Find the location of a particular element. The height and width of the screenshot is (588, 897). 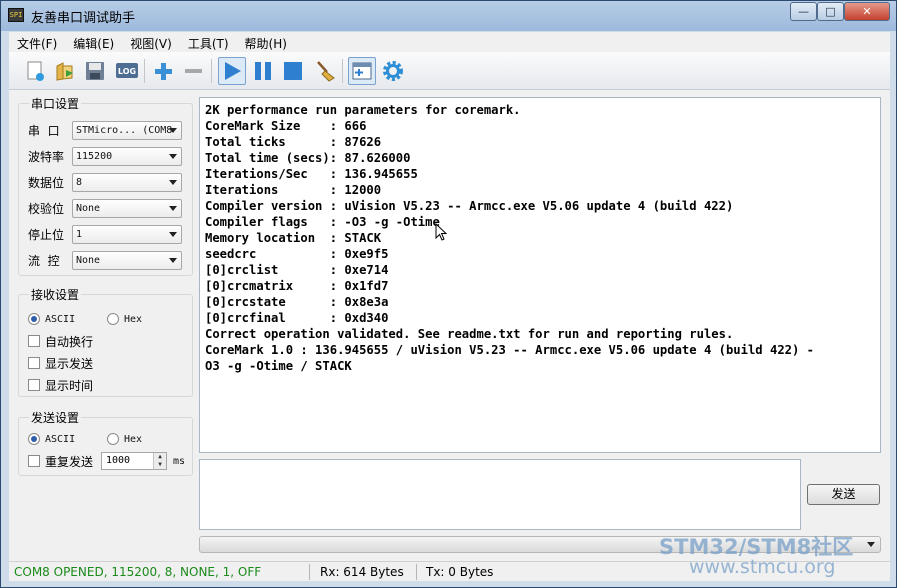

send-hex-radio is located at coordinates (113, 439).